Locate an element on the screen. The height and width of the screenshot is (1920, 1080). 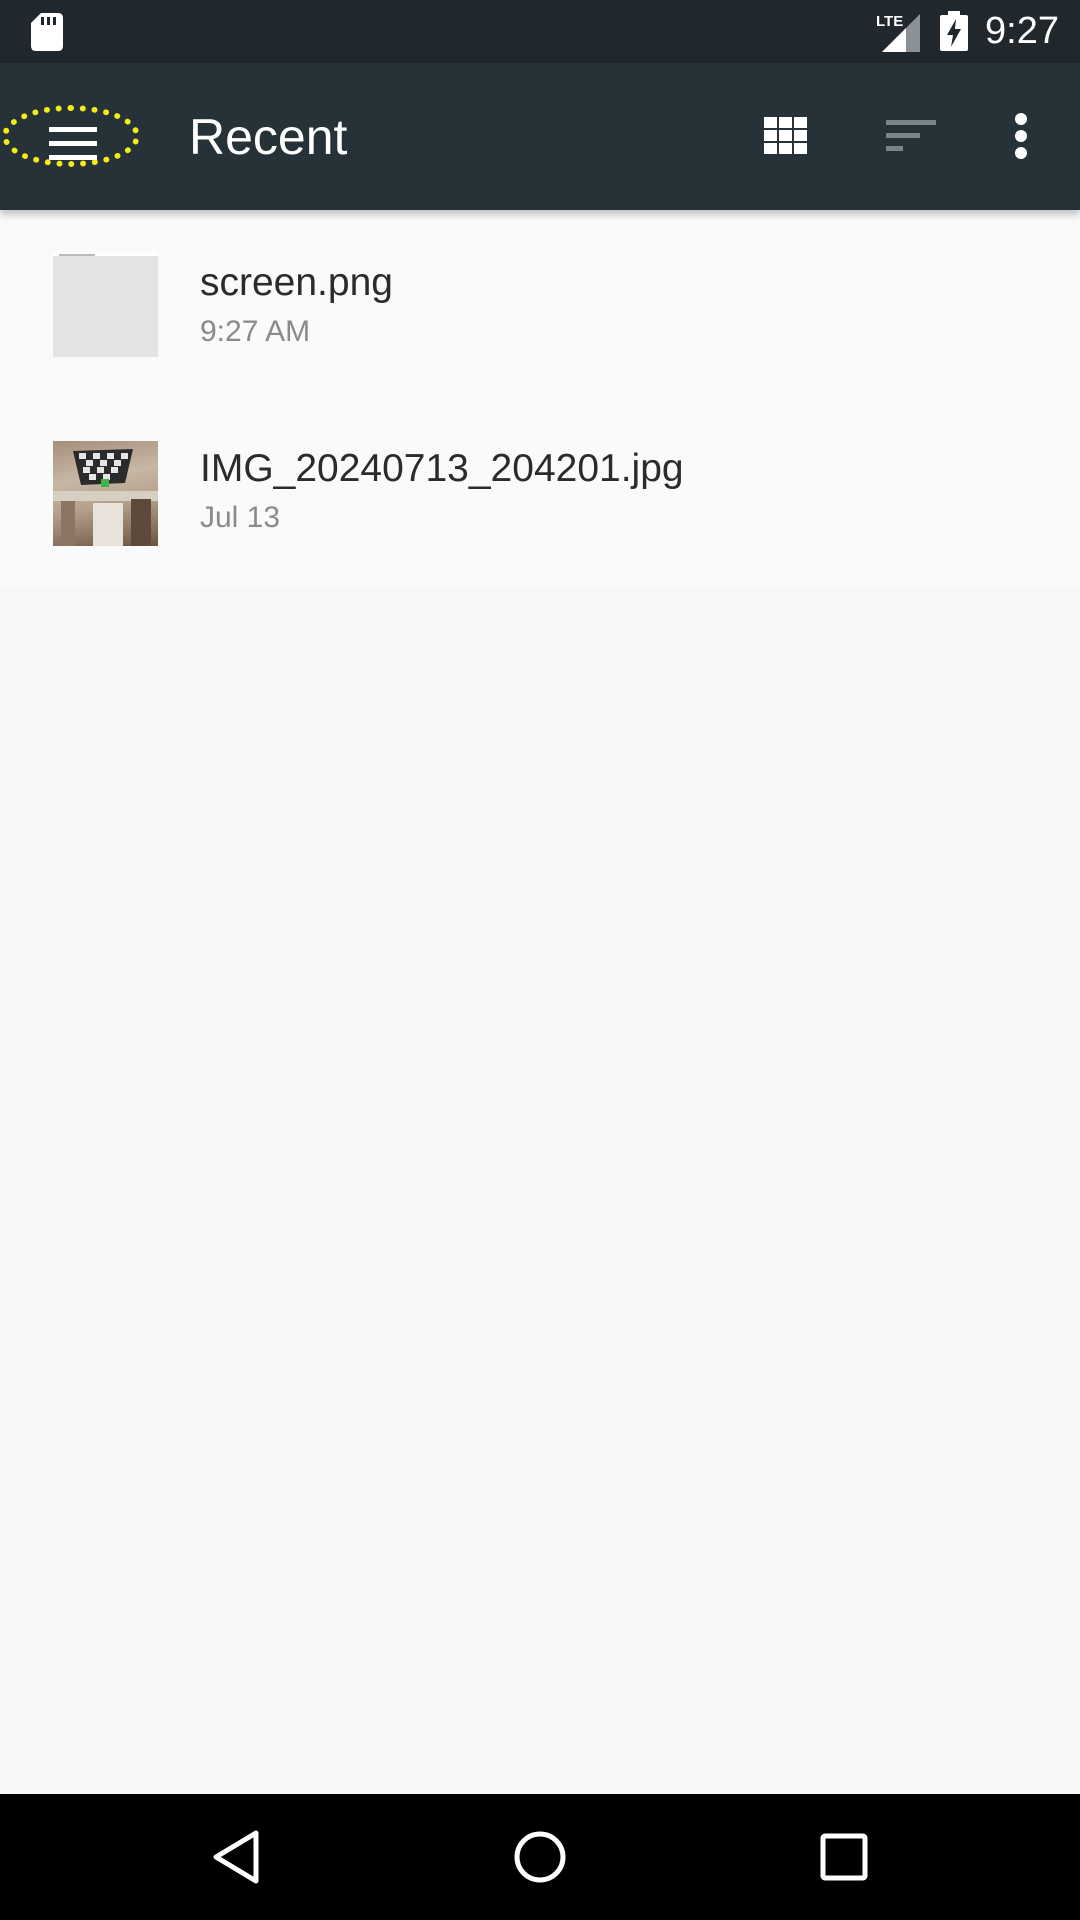
app-toolbar: Recent is located at coordinates (540, 136).